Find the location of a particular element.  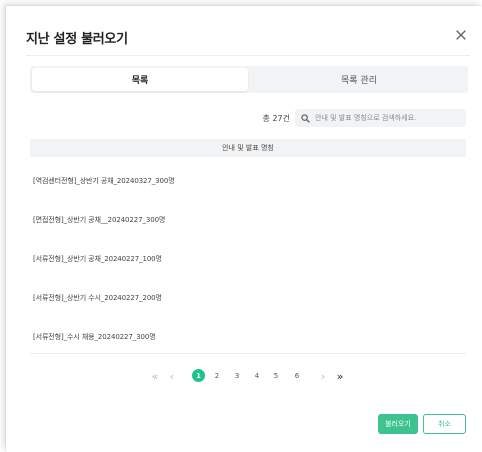

title-divider is located at coordinates (248, 55).